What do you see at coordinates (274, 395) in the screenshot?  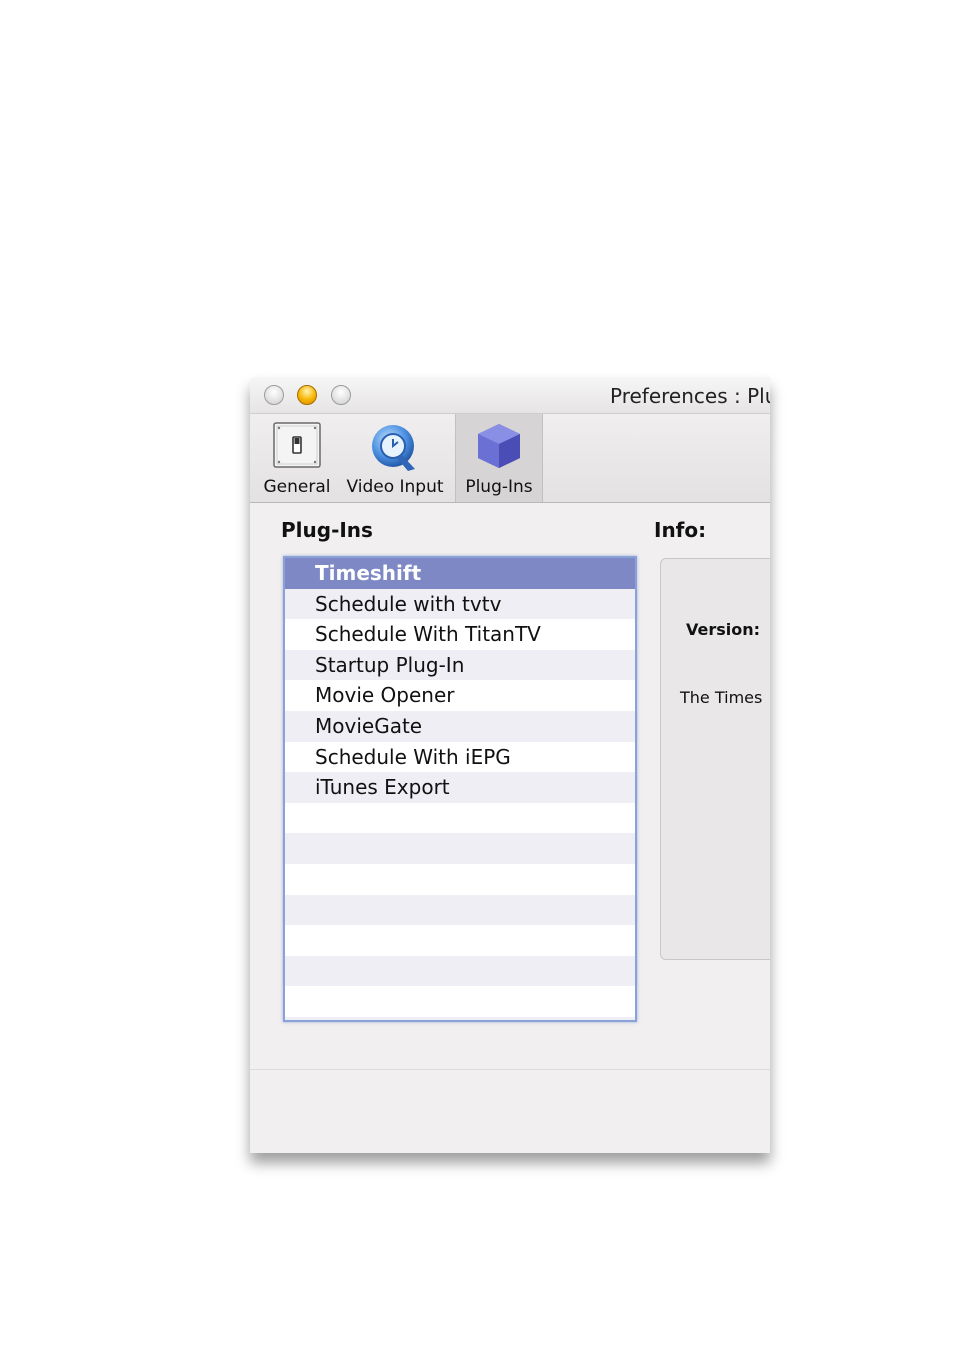 I see `close-button` at bounding box center [274, 395].